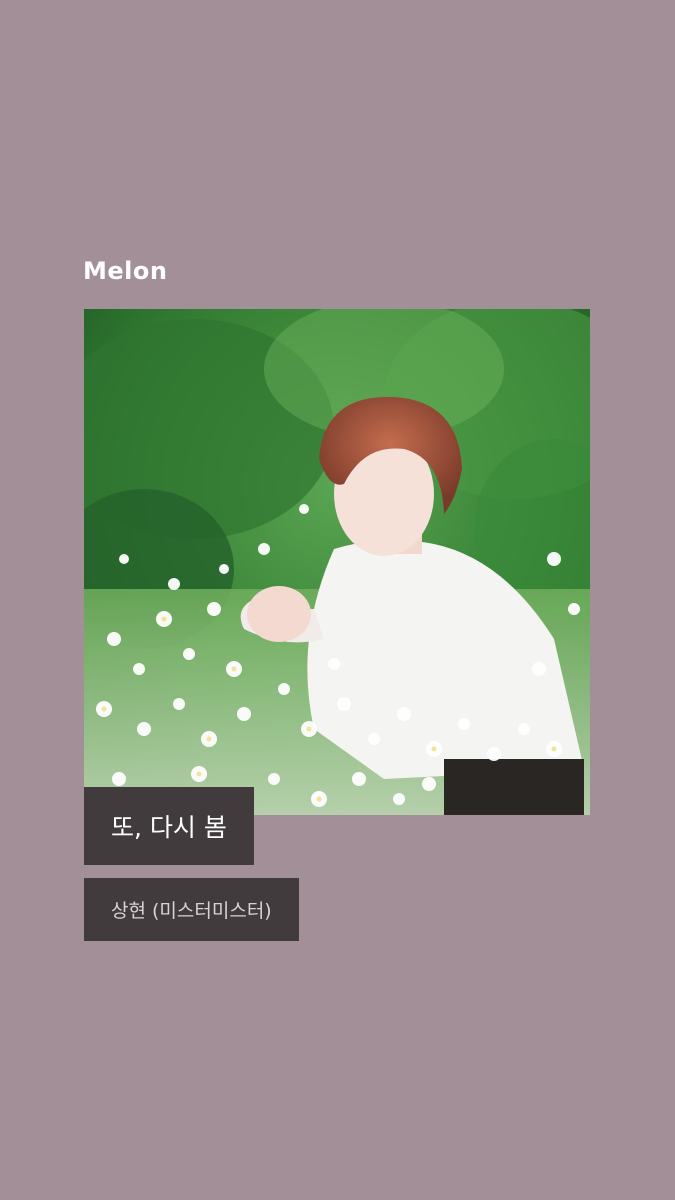 The image size is (675, 1200). I want to click on song-title: 또, 다시 봄, so click(169, 826).